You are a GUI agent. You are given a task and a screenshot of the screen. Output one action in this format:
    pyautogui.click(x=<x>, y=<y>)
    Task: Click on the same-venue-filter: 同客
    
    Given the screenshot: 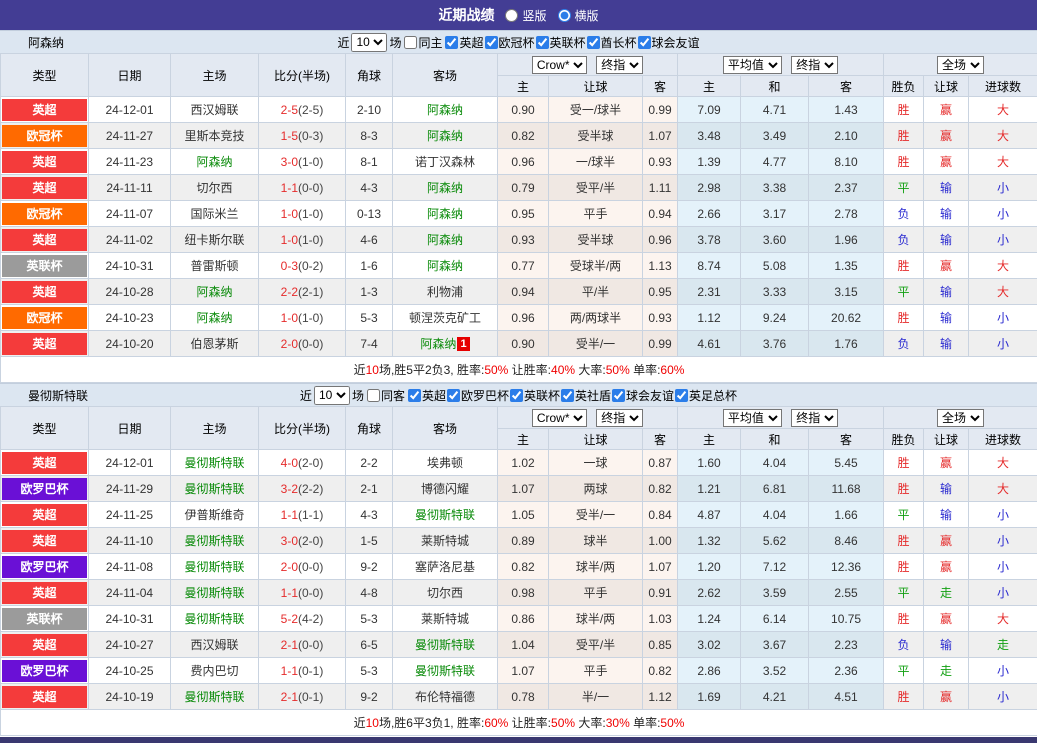 What is the action you would take?
    pyautogui.click(x=385, y=395)
    